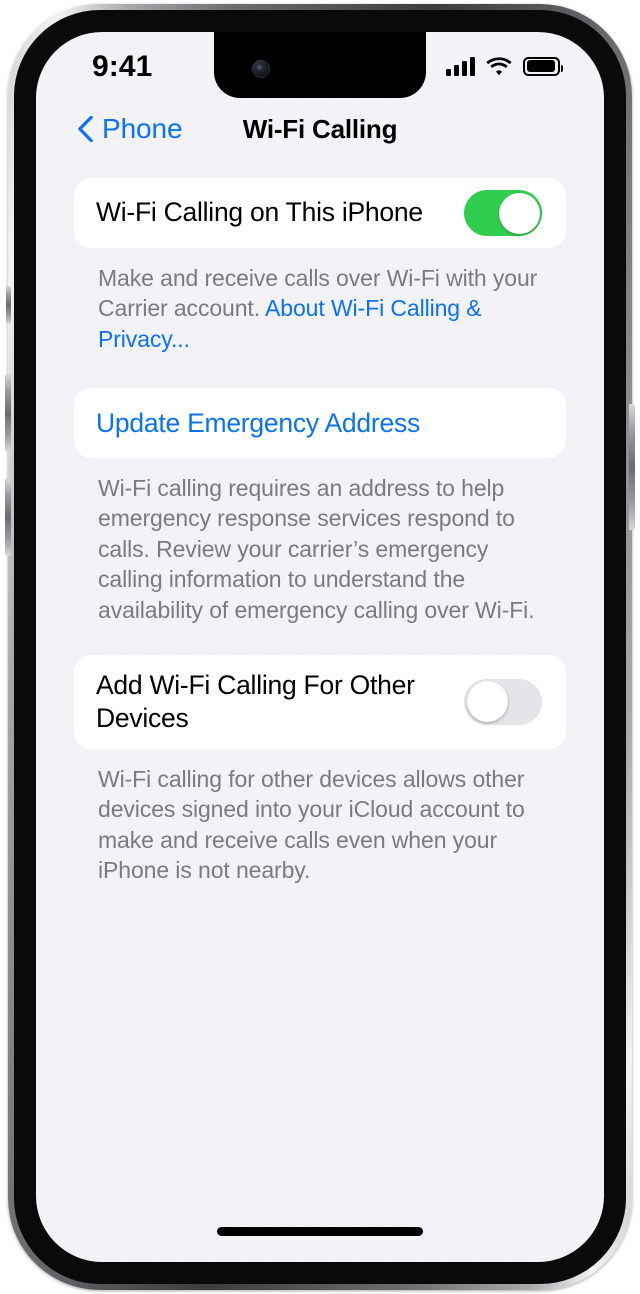  I want to click on wifi-icon, so click(499, 65).